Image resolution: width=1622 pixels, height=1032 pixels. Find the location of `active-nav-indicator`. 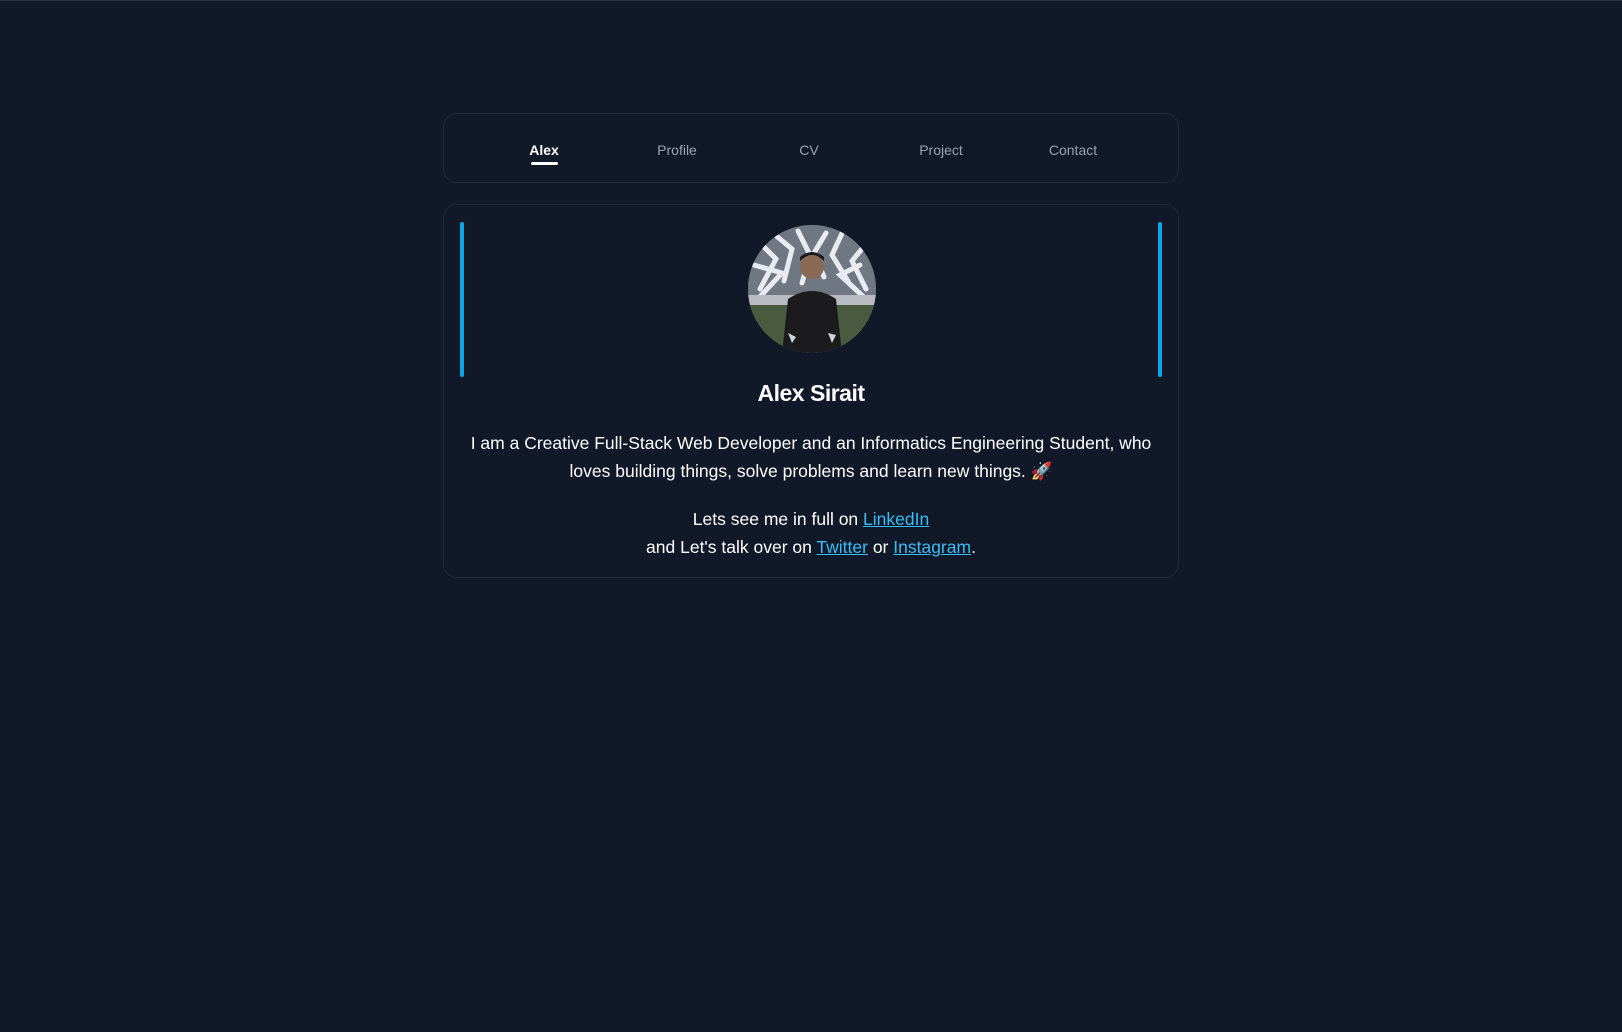

active-nav-indicator is located at coordinates (544, 163).